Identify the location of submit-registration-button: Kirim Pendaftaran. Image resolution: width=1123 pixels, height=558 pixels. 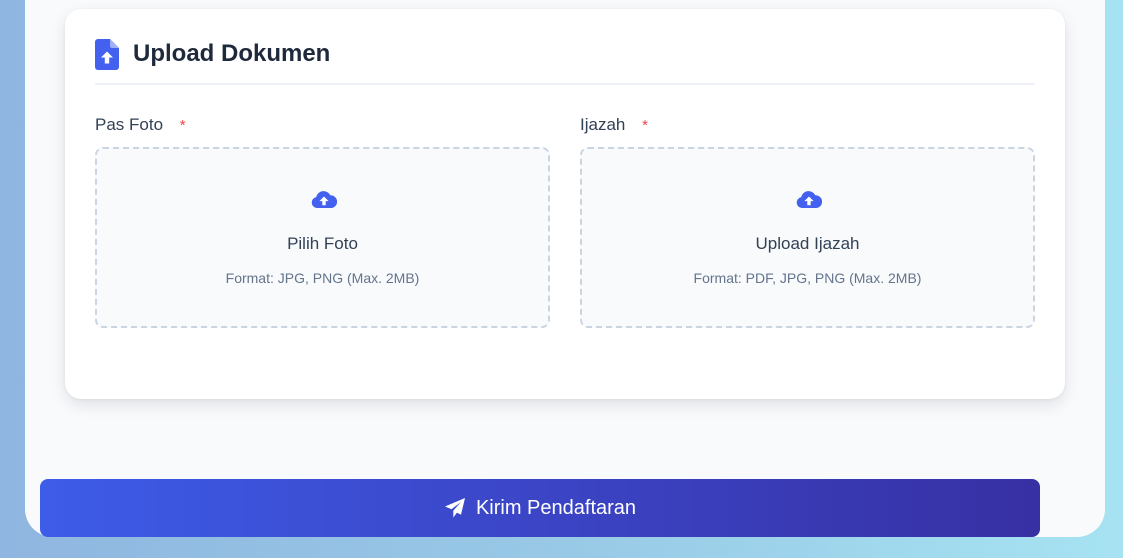
(540, 508).